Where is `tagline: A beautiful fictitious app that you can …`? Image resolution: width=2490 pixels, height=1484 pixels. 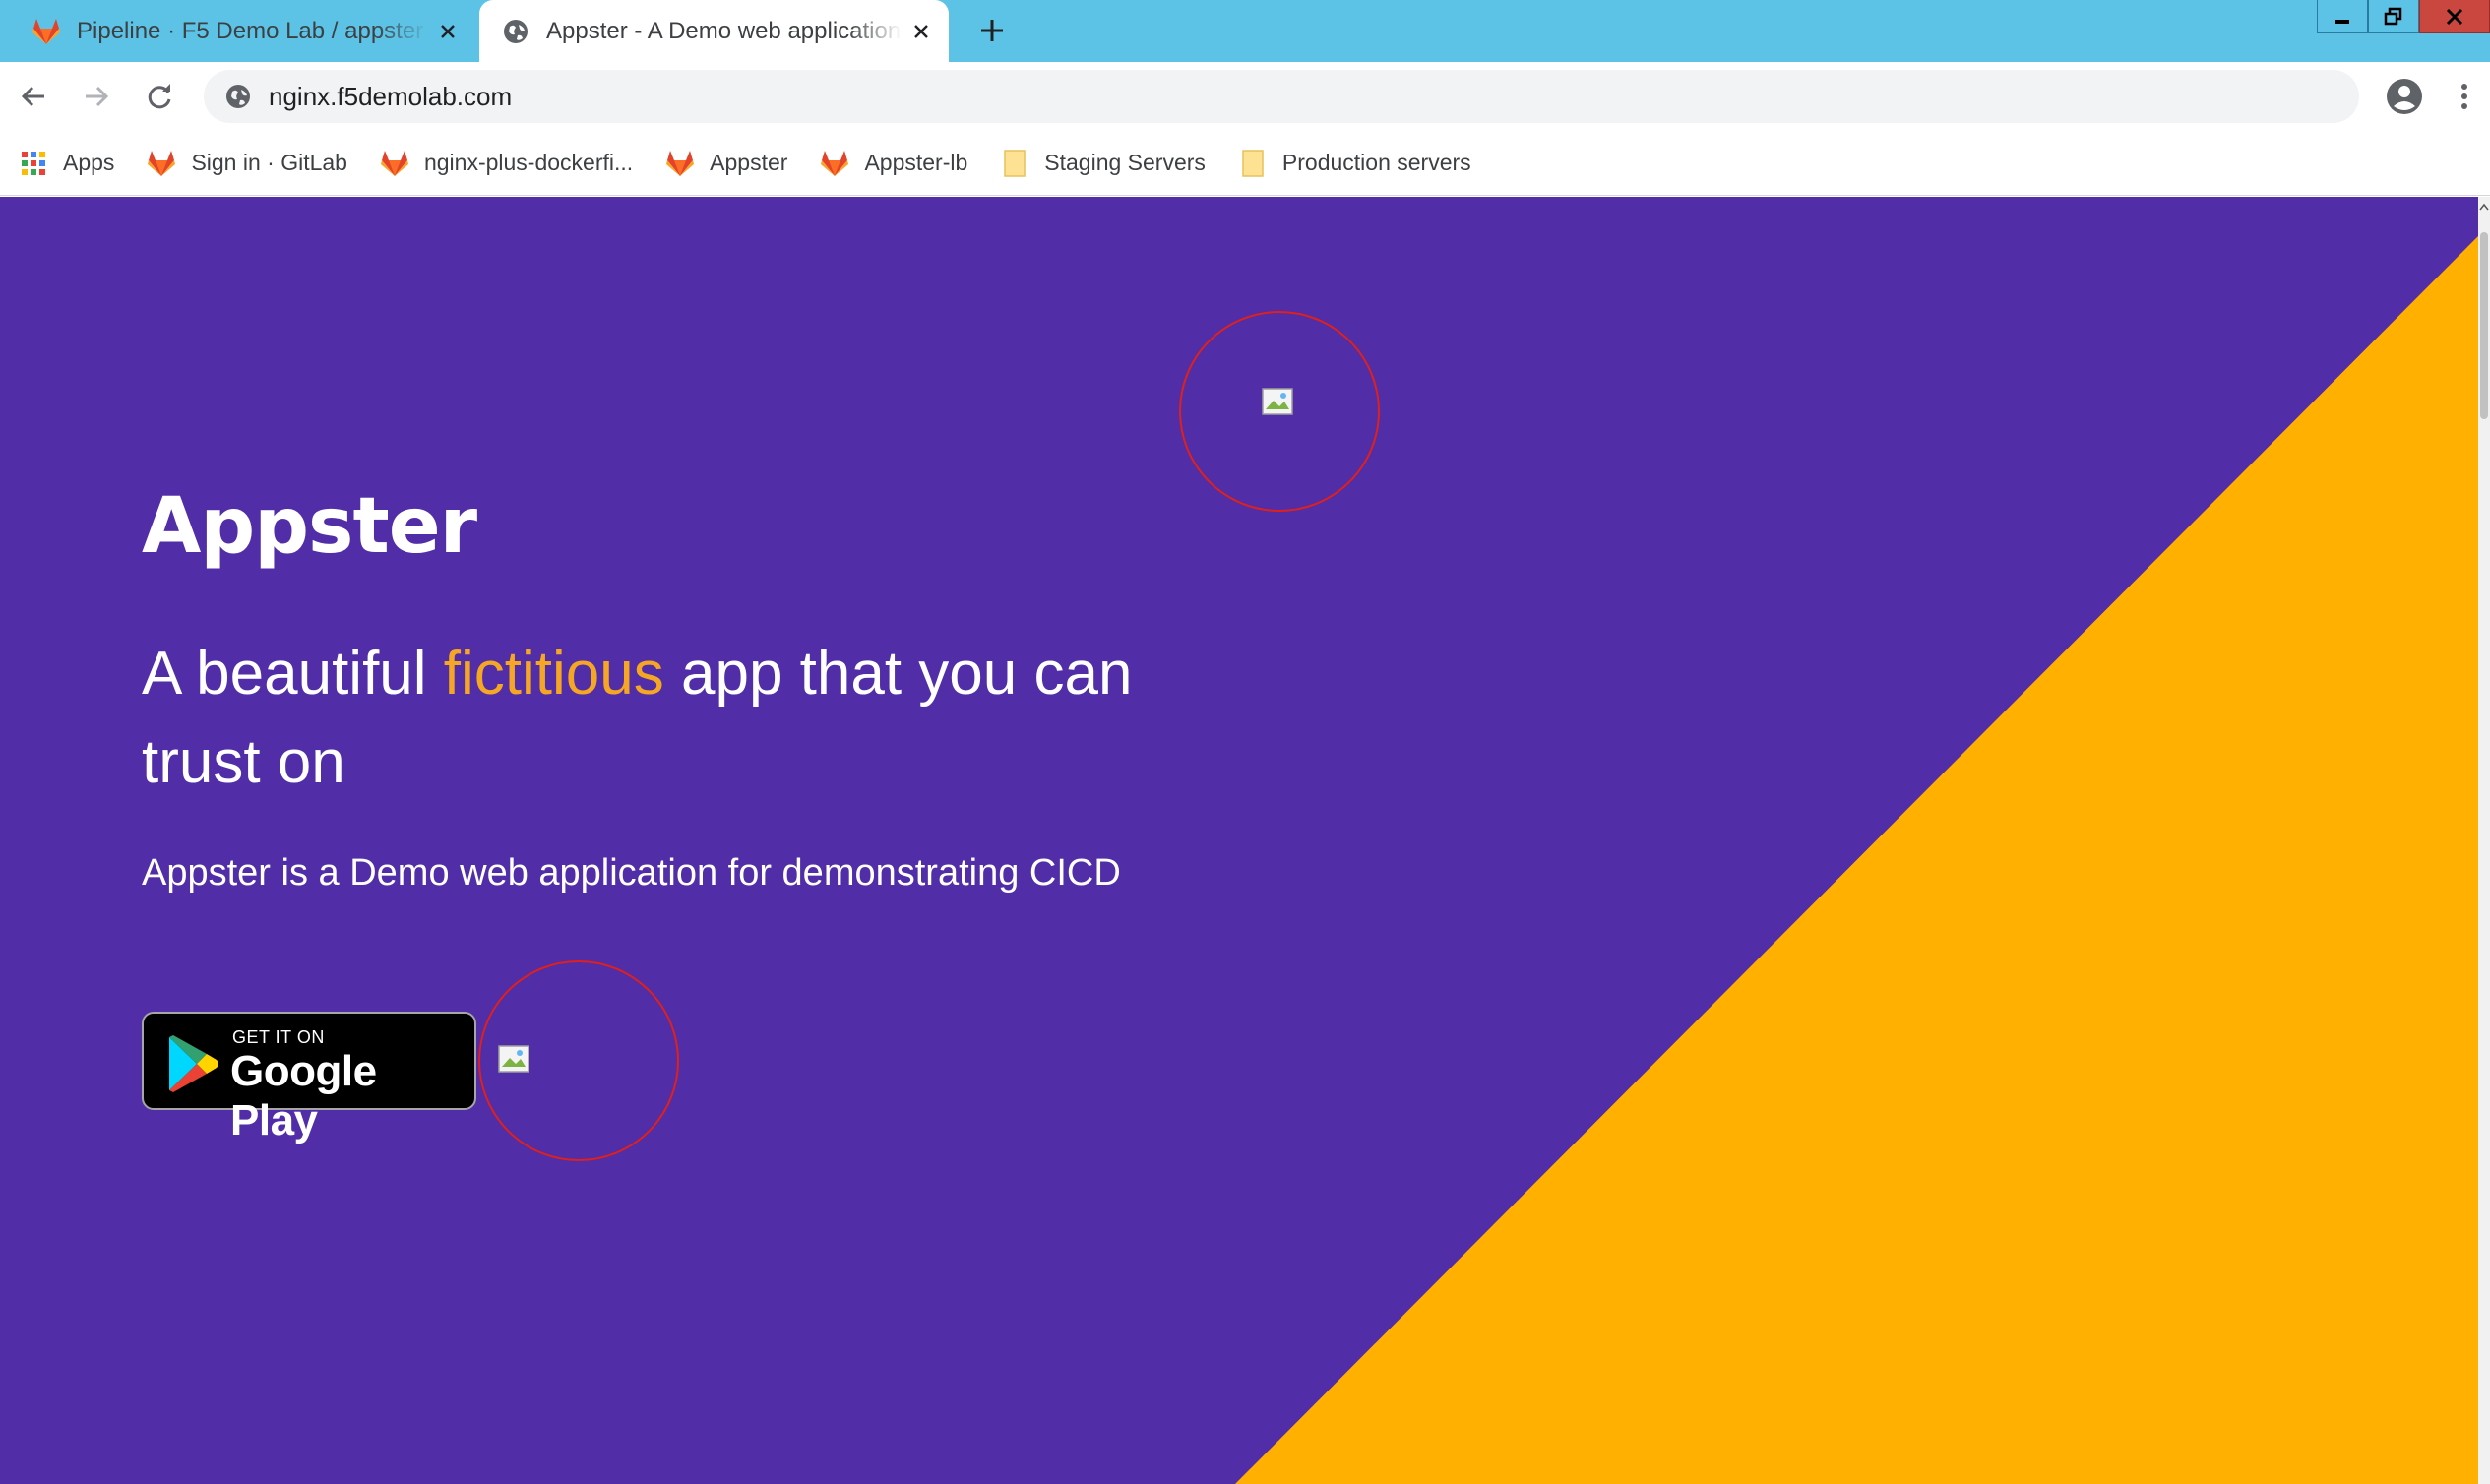
tagline: A beautiful fictitious app that you can … is located at coordinates (693, 719).